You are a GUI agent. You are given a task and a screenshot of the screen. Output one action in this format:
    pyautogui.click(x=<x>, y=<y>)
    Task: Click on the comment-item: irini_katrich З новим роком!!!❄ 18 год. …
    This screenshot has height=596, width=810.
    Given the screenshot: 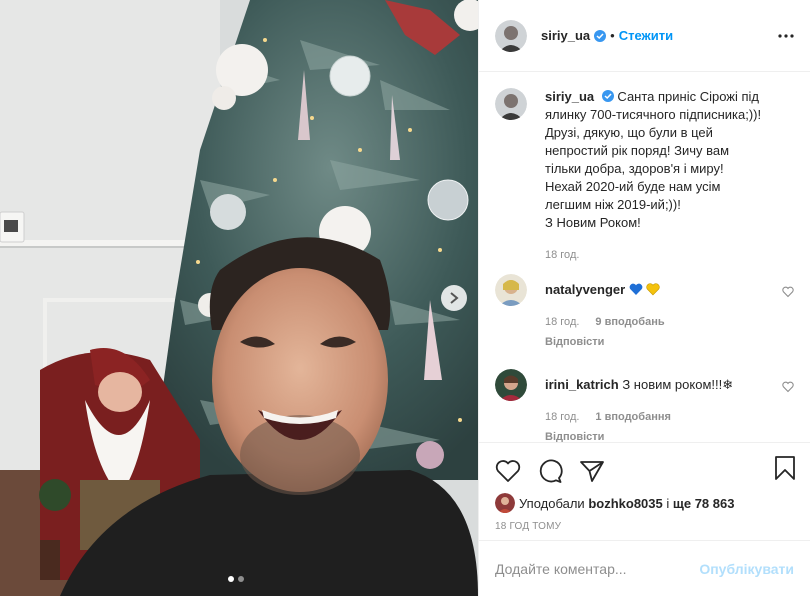 What is the action you would take?
    pyautogui.click(x=644, y=405)
    